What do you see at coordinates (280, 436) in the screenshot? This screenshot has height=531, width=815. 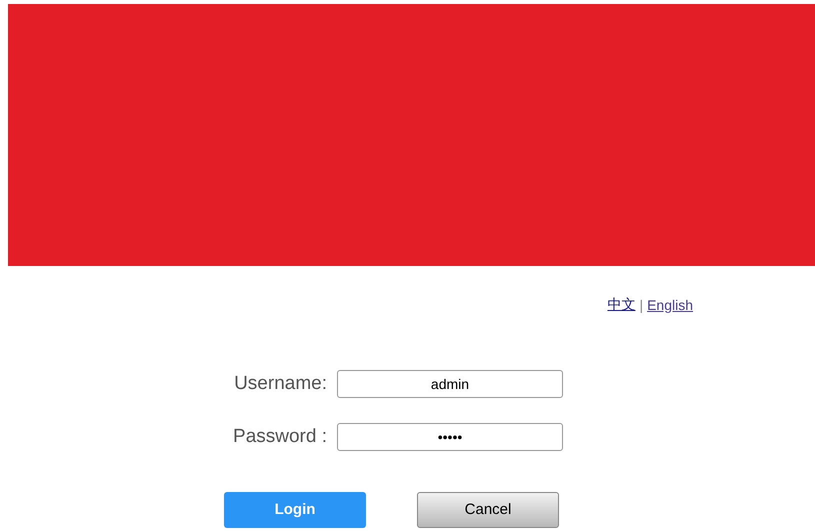 I see `field-label: Password :` at bounding box center [280, 436].